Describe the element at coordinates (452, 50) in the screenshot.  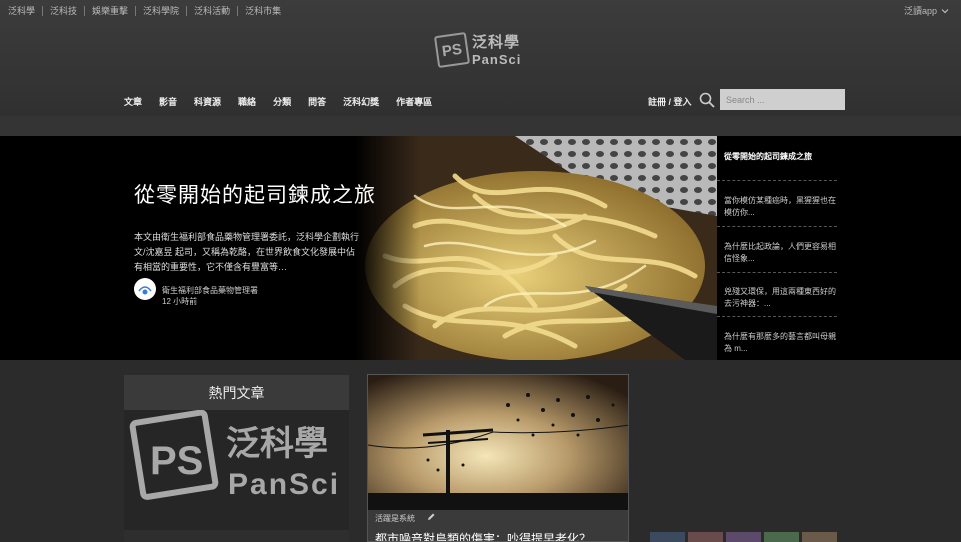
I see `logo-mark-icon: PS` at that location.